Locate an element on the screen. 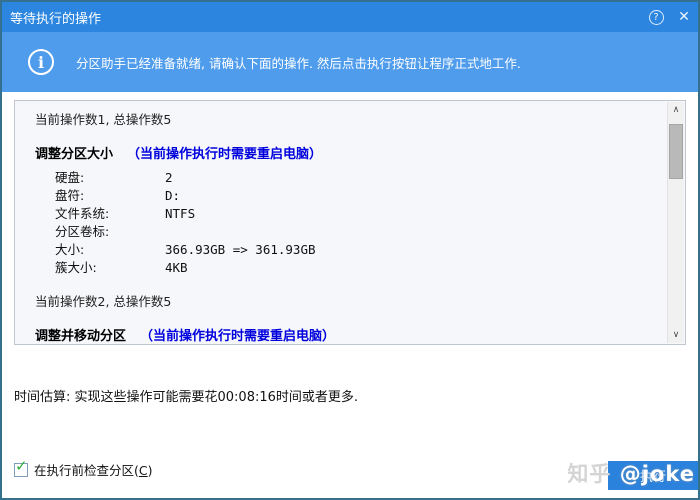  operation-counter-1: 当前操作数1, 总操作数5 is located at coordinates (103, 119).